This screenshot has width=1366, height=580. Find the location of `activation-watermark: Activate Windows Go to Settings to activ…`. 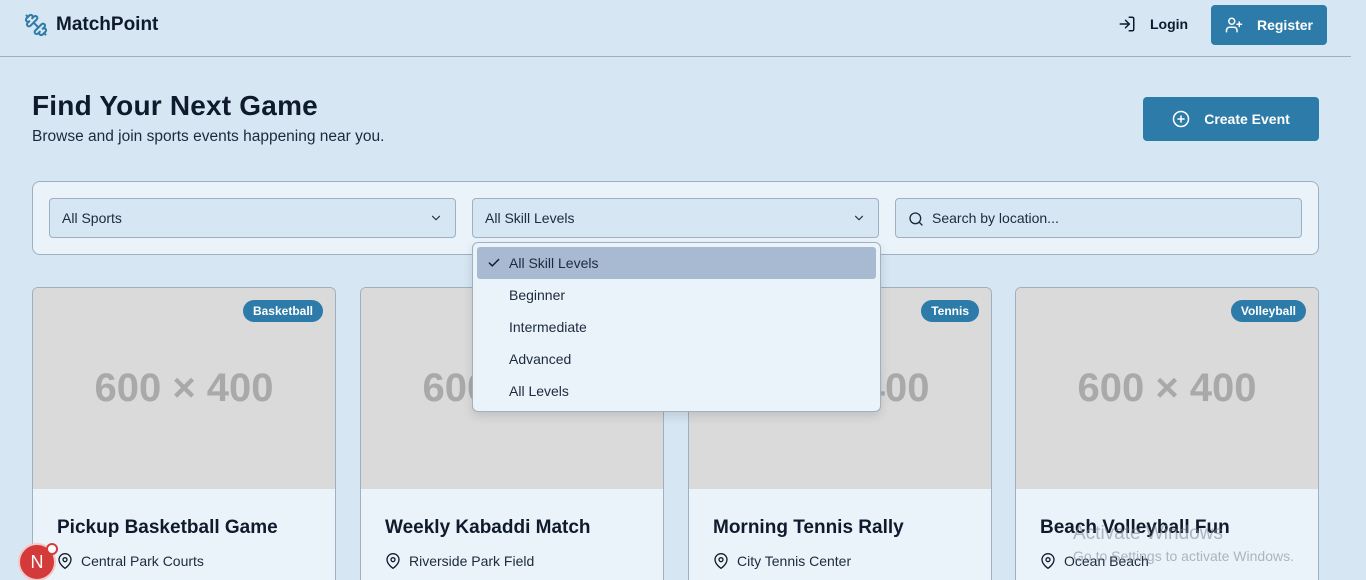

activation-watermark: Activate Windows Go to Settings to activ… is located at coordinates (1183, 543).